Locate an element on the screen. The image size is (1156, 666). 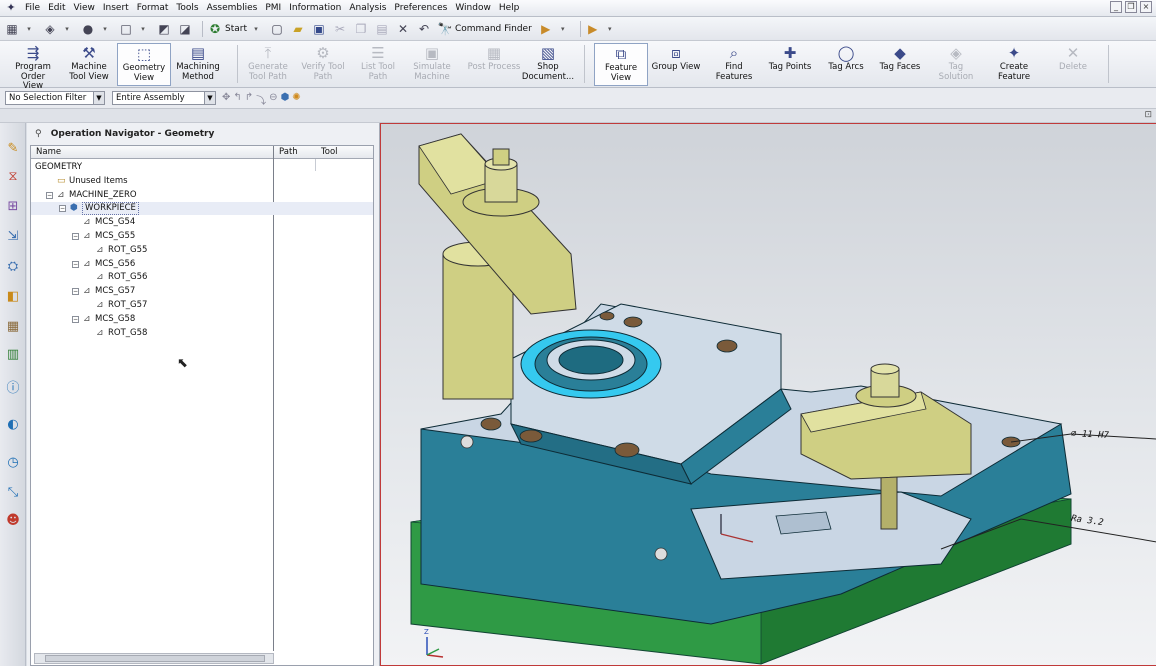
start-icon: ✪ is located at coordinates (215, 29).